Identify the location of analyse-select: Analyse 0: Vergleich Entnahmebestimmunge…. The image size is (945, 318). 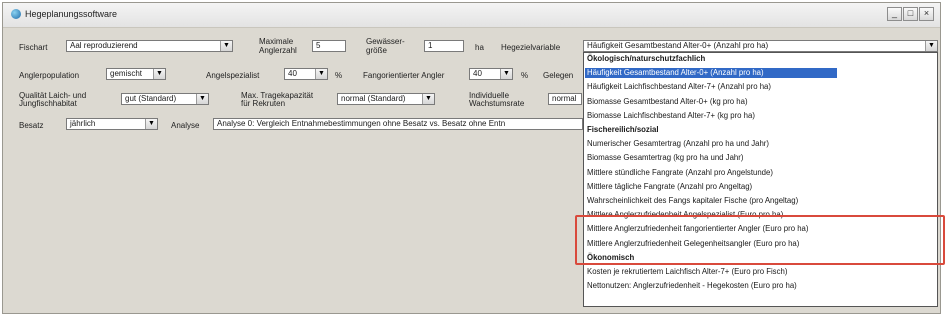
(398, 124).